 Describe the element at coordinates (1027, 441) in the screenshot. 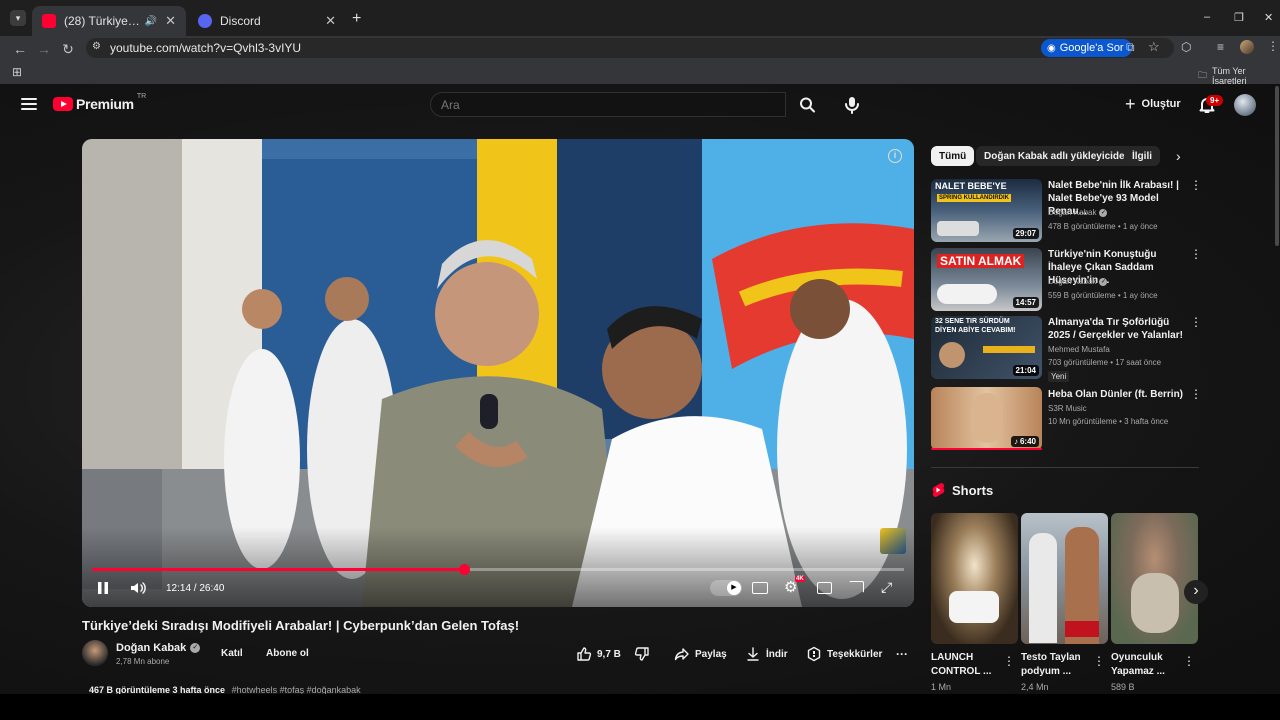

I see `duration-text: 6:40` at that location.